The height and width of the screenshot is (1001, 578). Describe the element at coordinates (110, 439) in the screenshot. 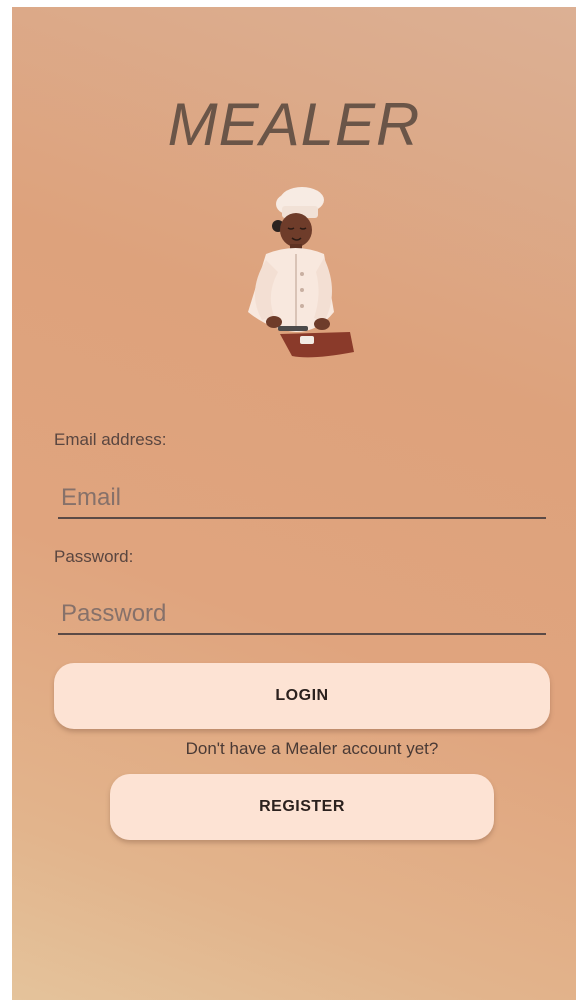

I see `email-label: Email address:` at that location.